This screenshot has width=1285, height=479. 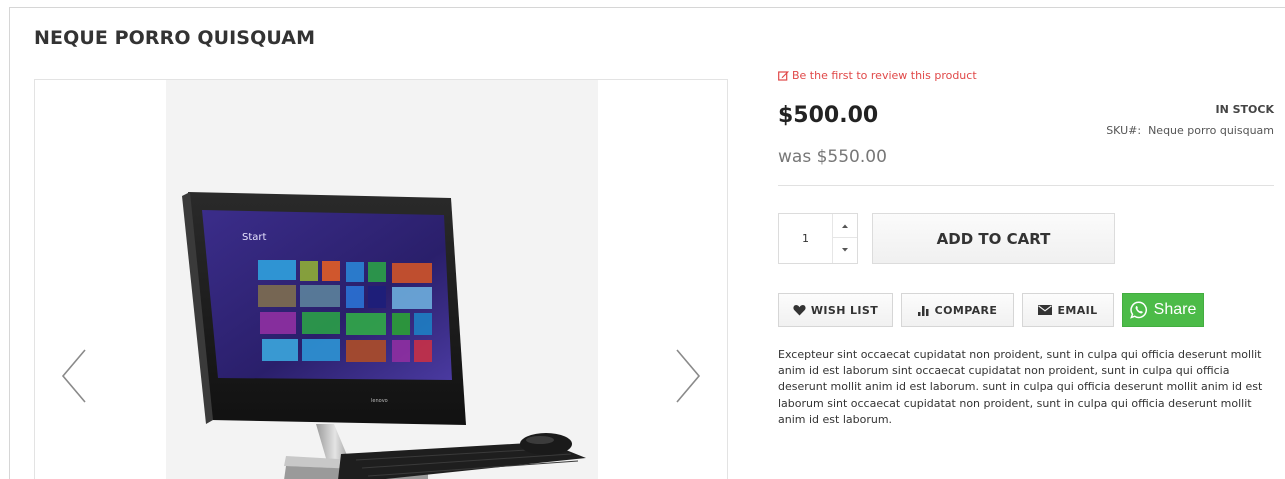 I want to click on sku-label: SKU#:, so click(x=1124, y=130).